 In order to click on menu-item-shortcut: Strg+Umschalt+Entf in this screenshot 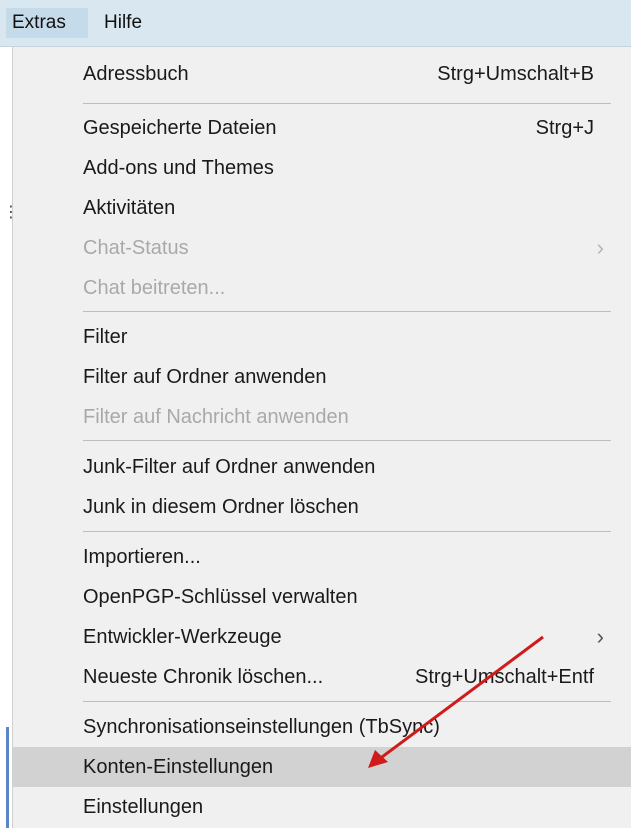, I will do `click(504, 677)`.